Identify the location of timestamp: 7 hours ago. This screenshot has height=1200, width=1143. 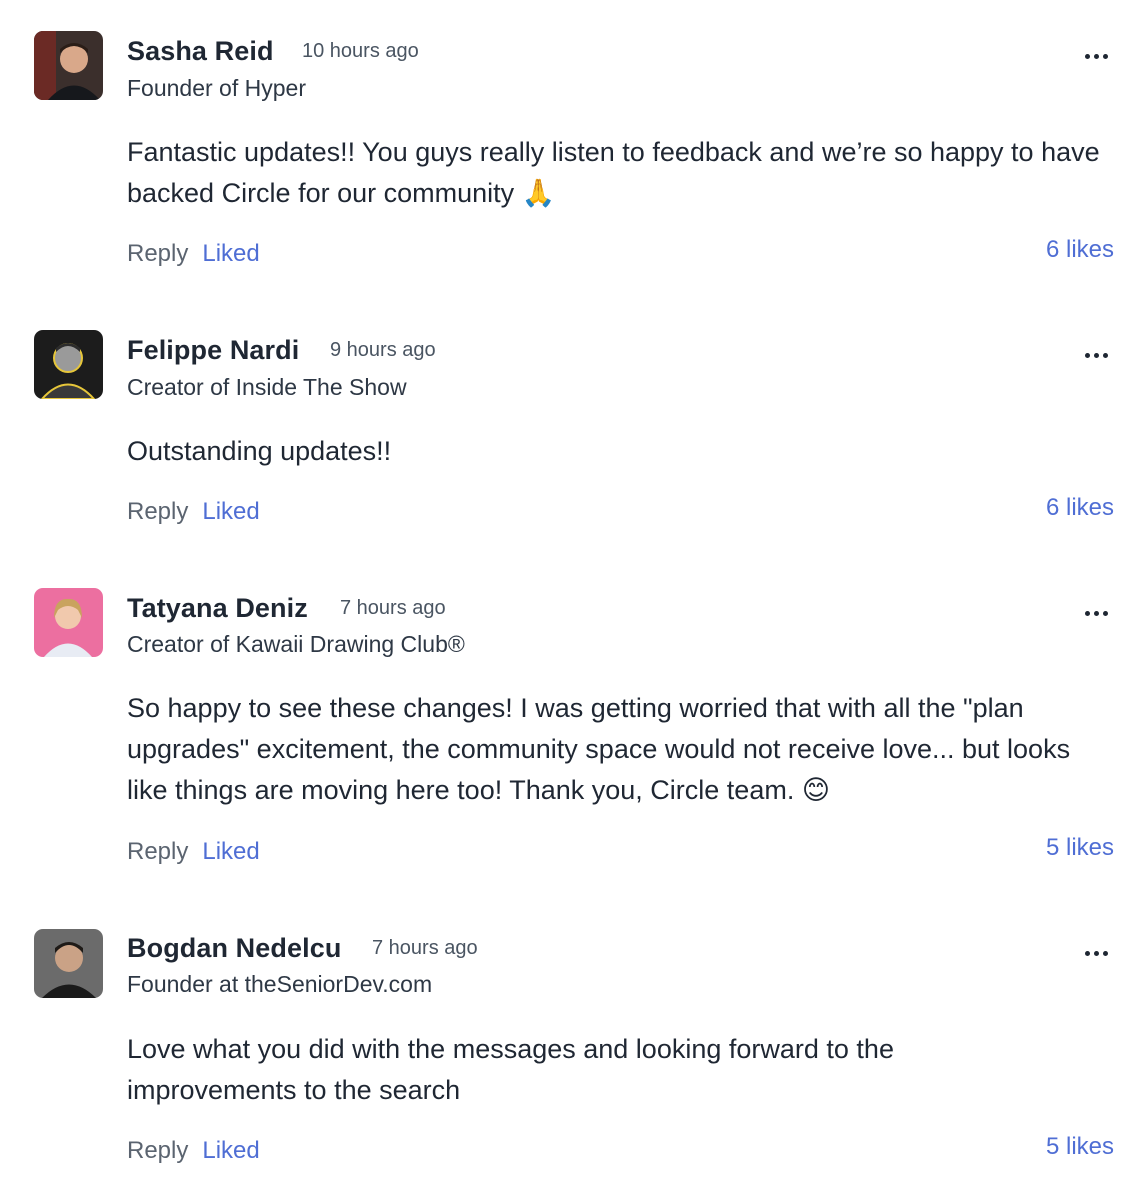
(425, 948).